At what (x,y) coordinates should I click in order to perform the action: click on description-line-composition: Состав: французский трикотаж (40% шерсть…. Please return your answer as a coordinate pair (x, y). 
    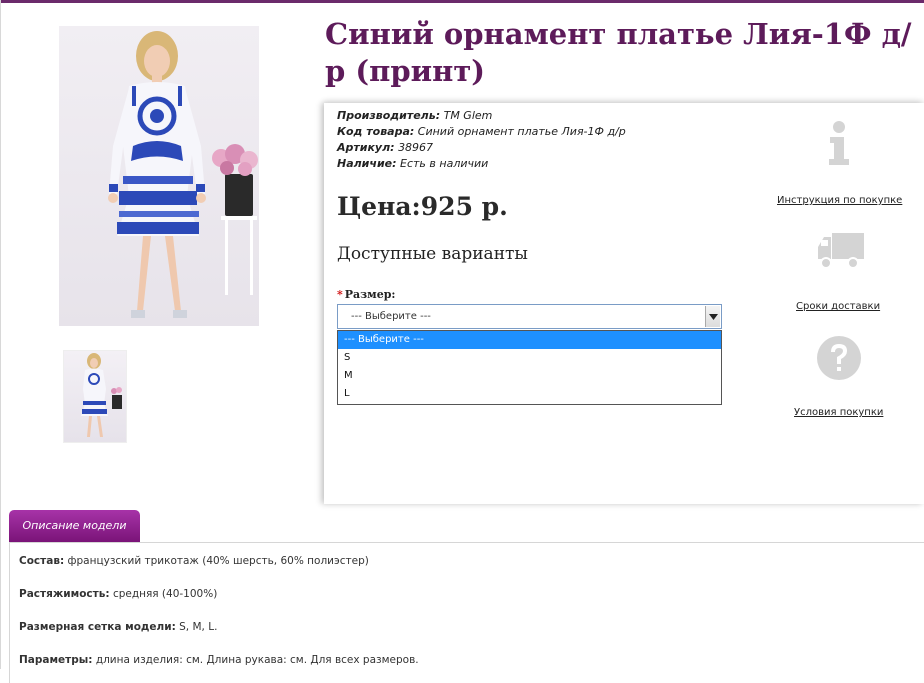
    Looking at the image, I should click on (194, 561).